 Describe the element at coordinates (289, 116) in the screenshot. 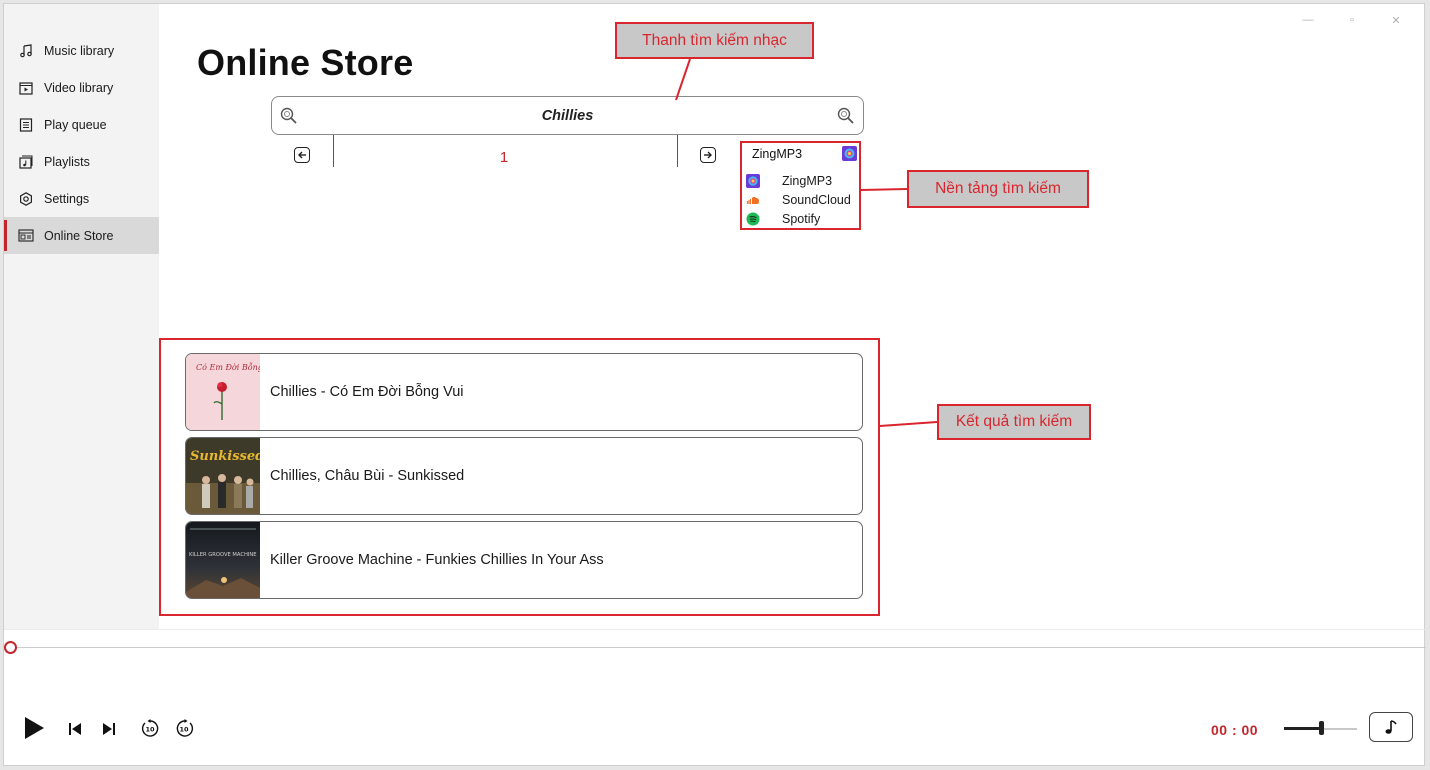

I see `search-icon` at that location.